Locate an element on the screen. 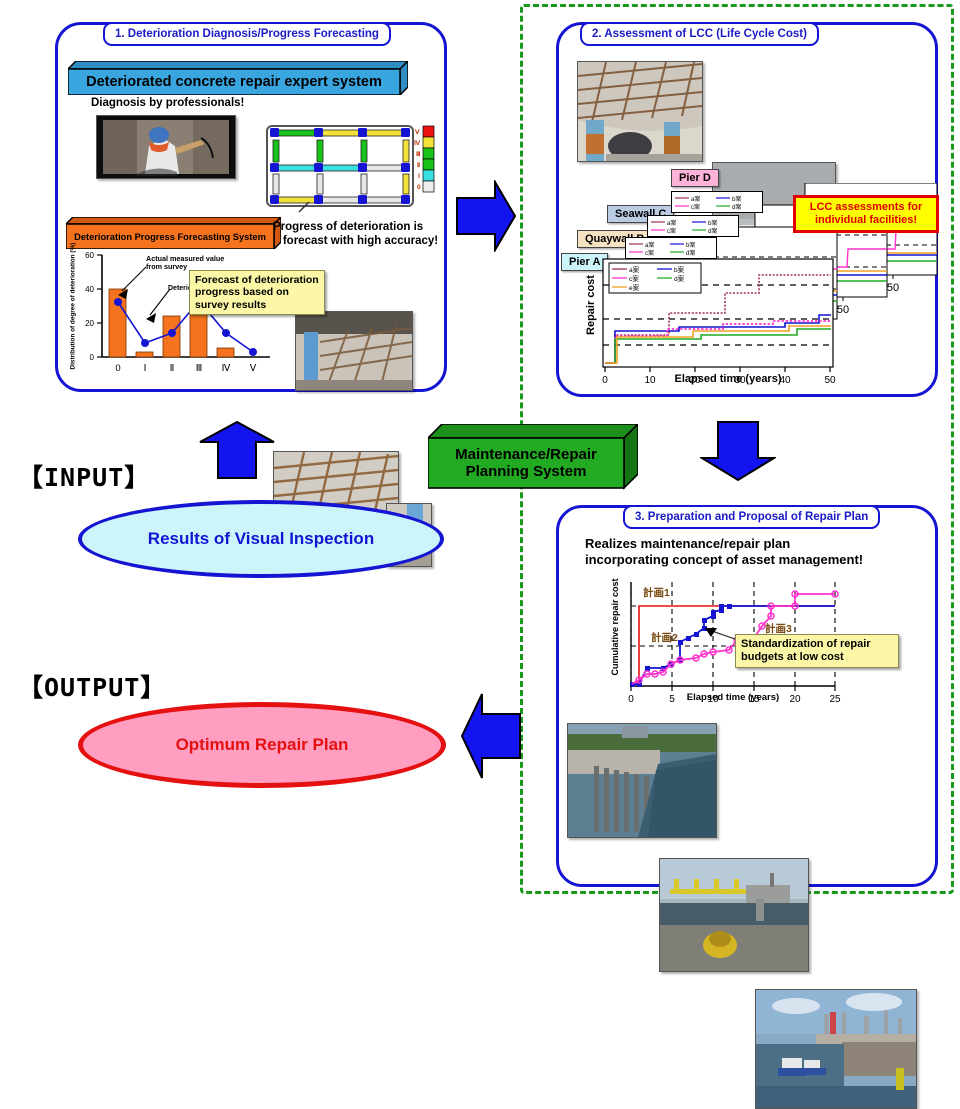 Image resolution: width=960 pixels, height=1109 pixels. accuracy-text-line2: forecast with high accuracy! is located at coordinates (360, 240).